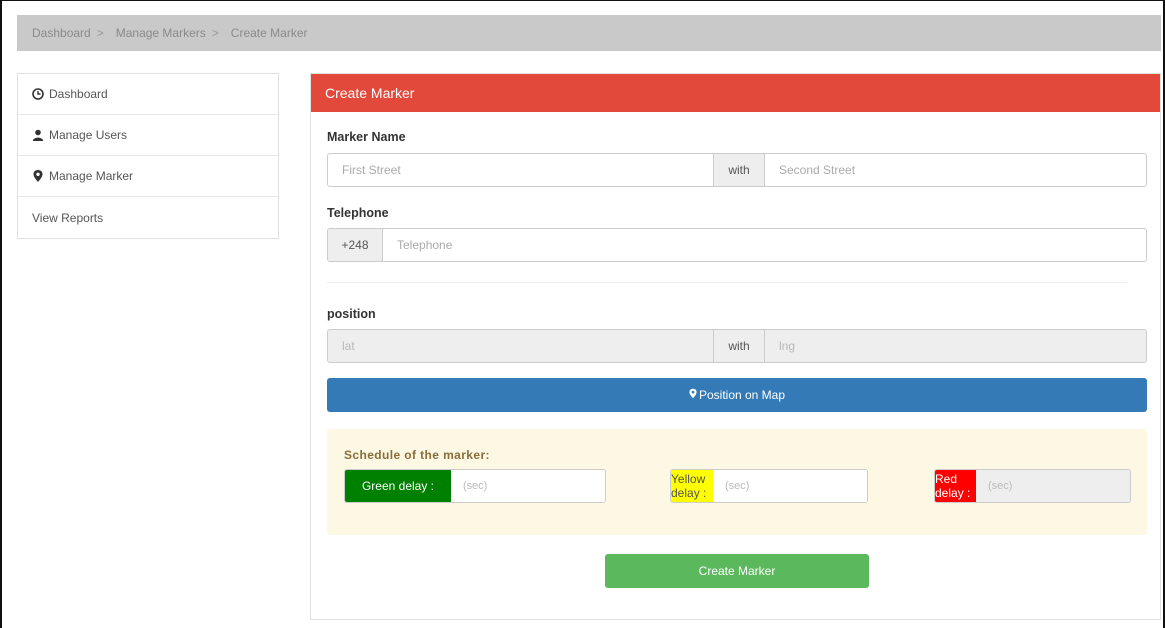  What do you see at coordinates (528, 486) in the screenshot?
I see `green-delay-input` at bounding box center [528, 486].